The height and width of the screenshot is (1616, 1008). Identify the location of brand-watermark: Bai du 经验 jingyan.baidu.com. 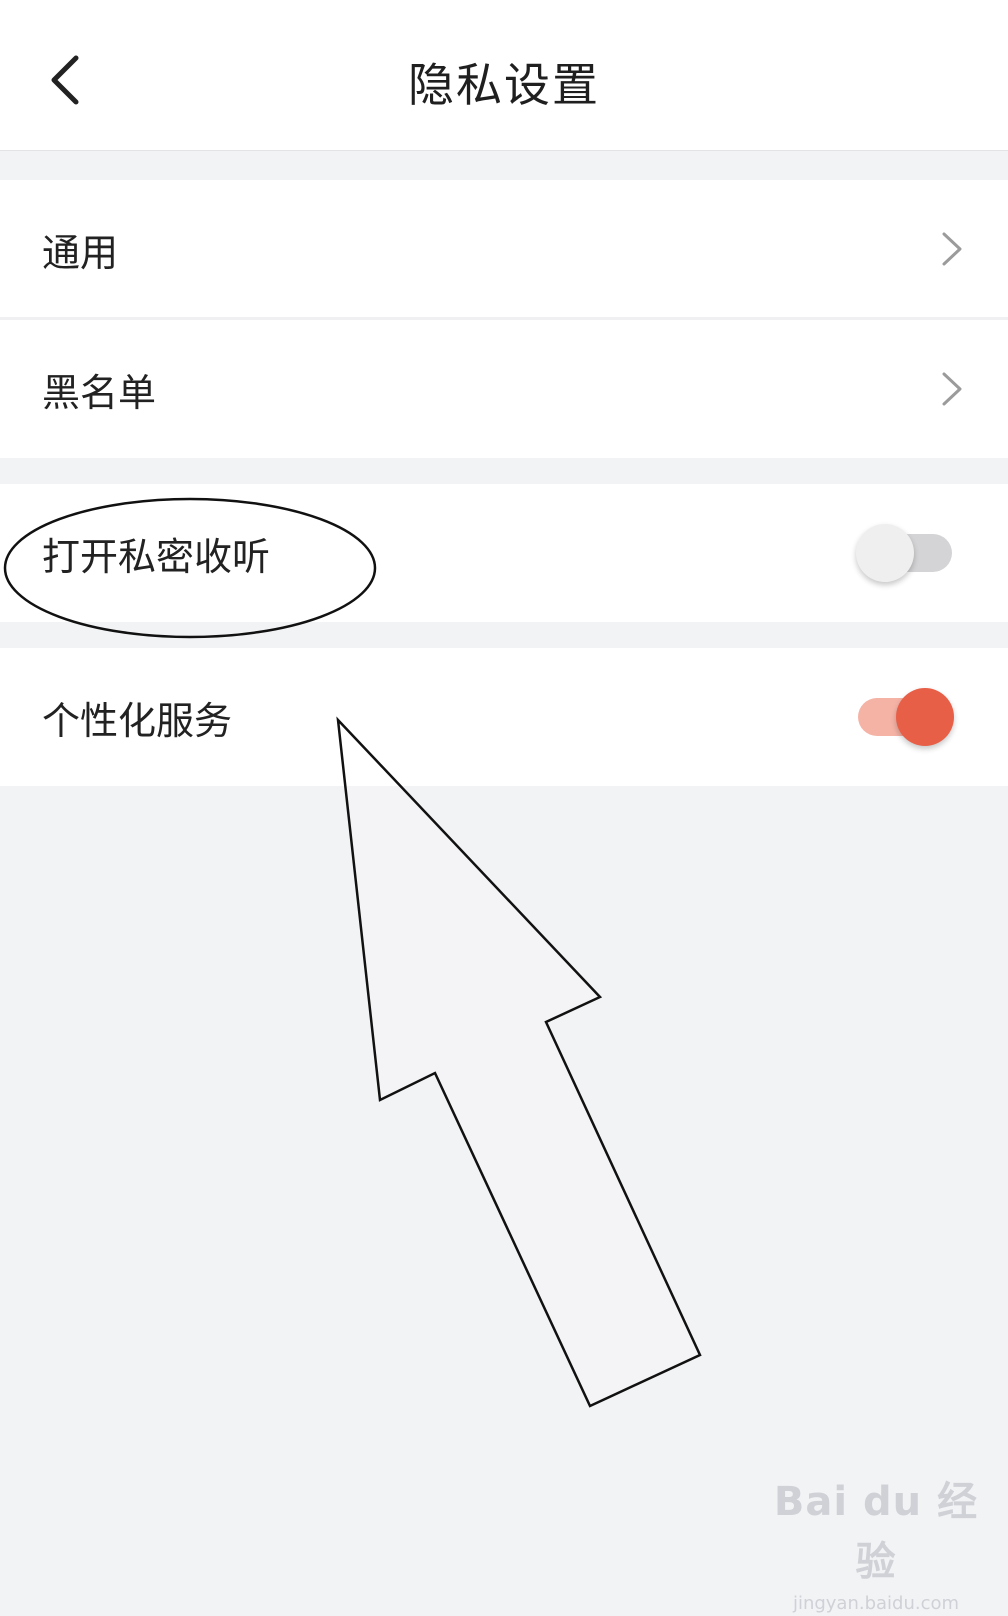
(876, 1543).